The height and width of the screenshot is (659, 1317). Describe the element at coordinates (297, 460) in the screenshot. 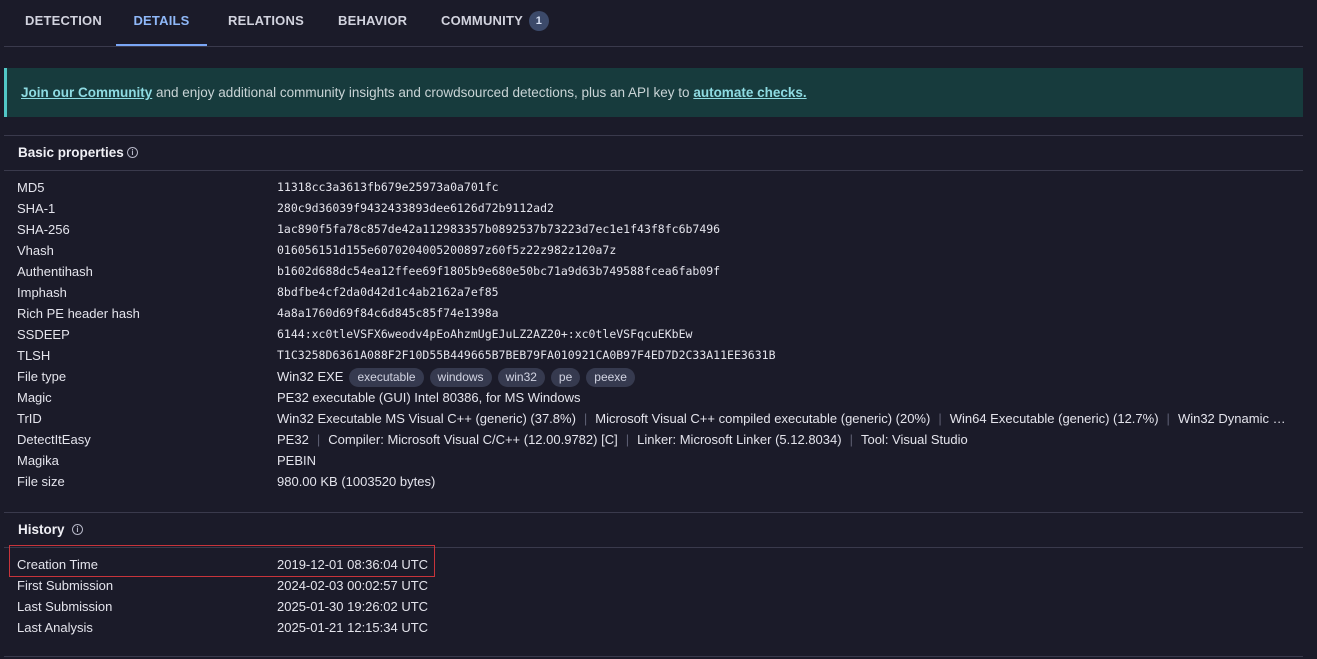

I see `magika-value: PEBIN` at that location.